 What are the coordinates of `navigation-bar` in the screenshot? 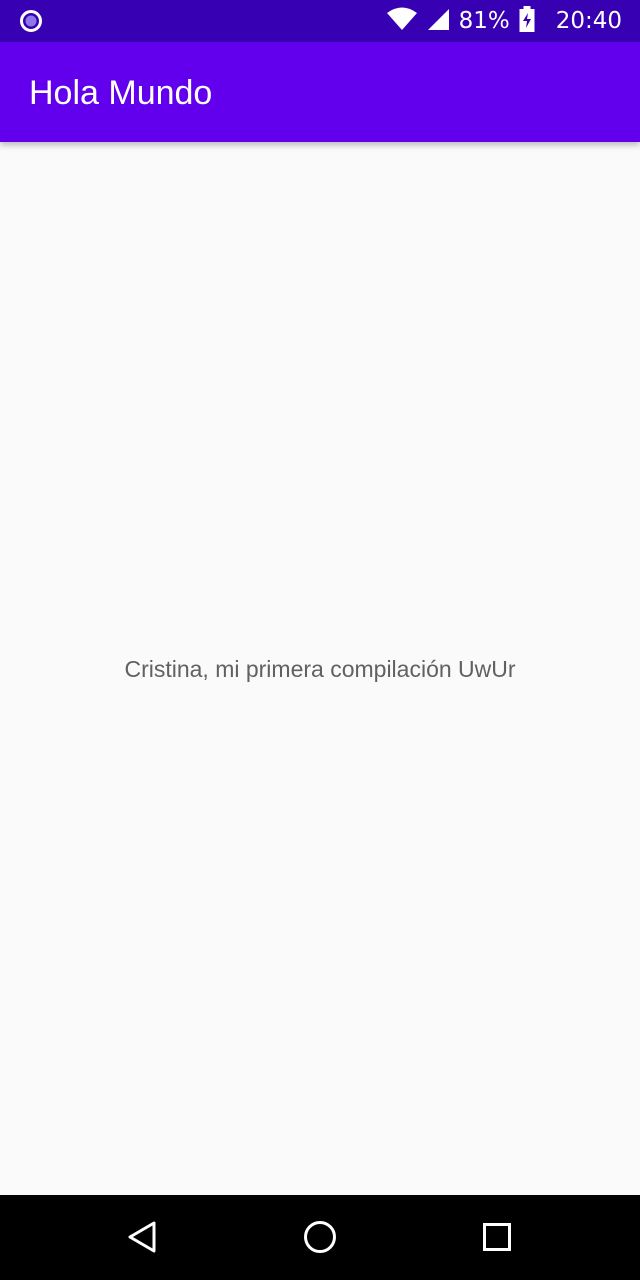 It's located at (320, 1237).